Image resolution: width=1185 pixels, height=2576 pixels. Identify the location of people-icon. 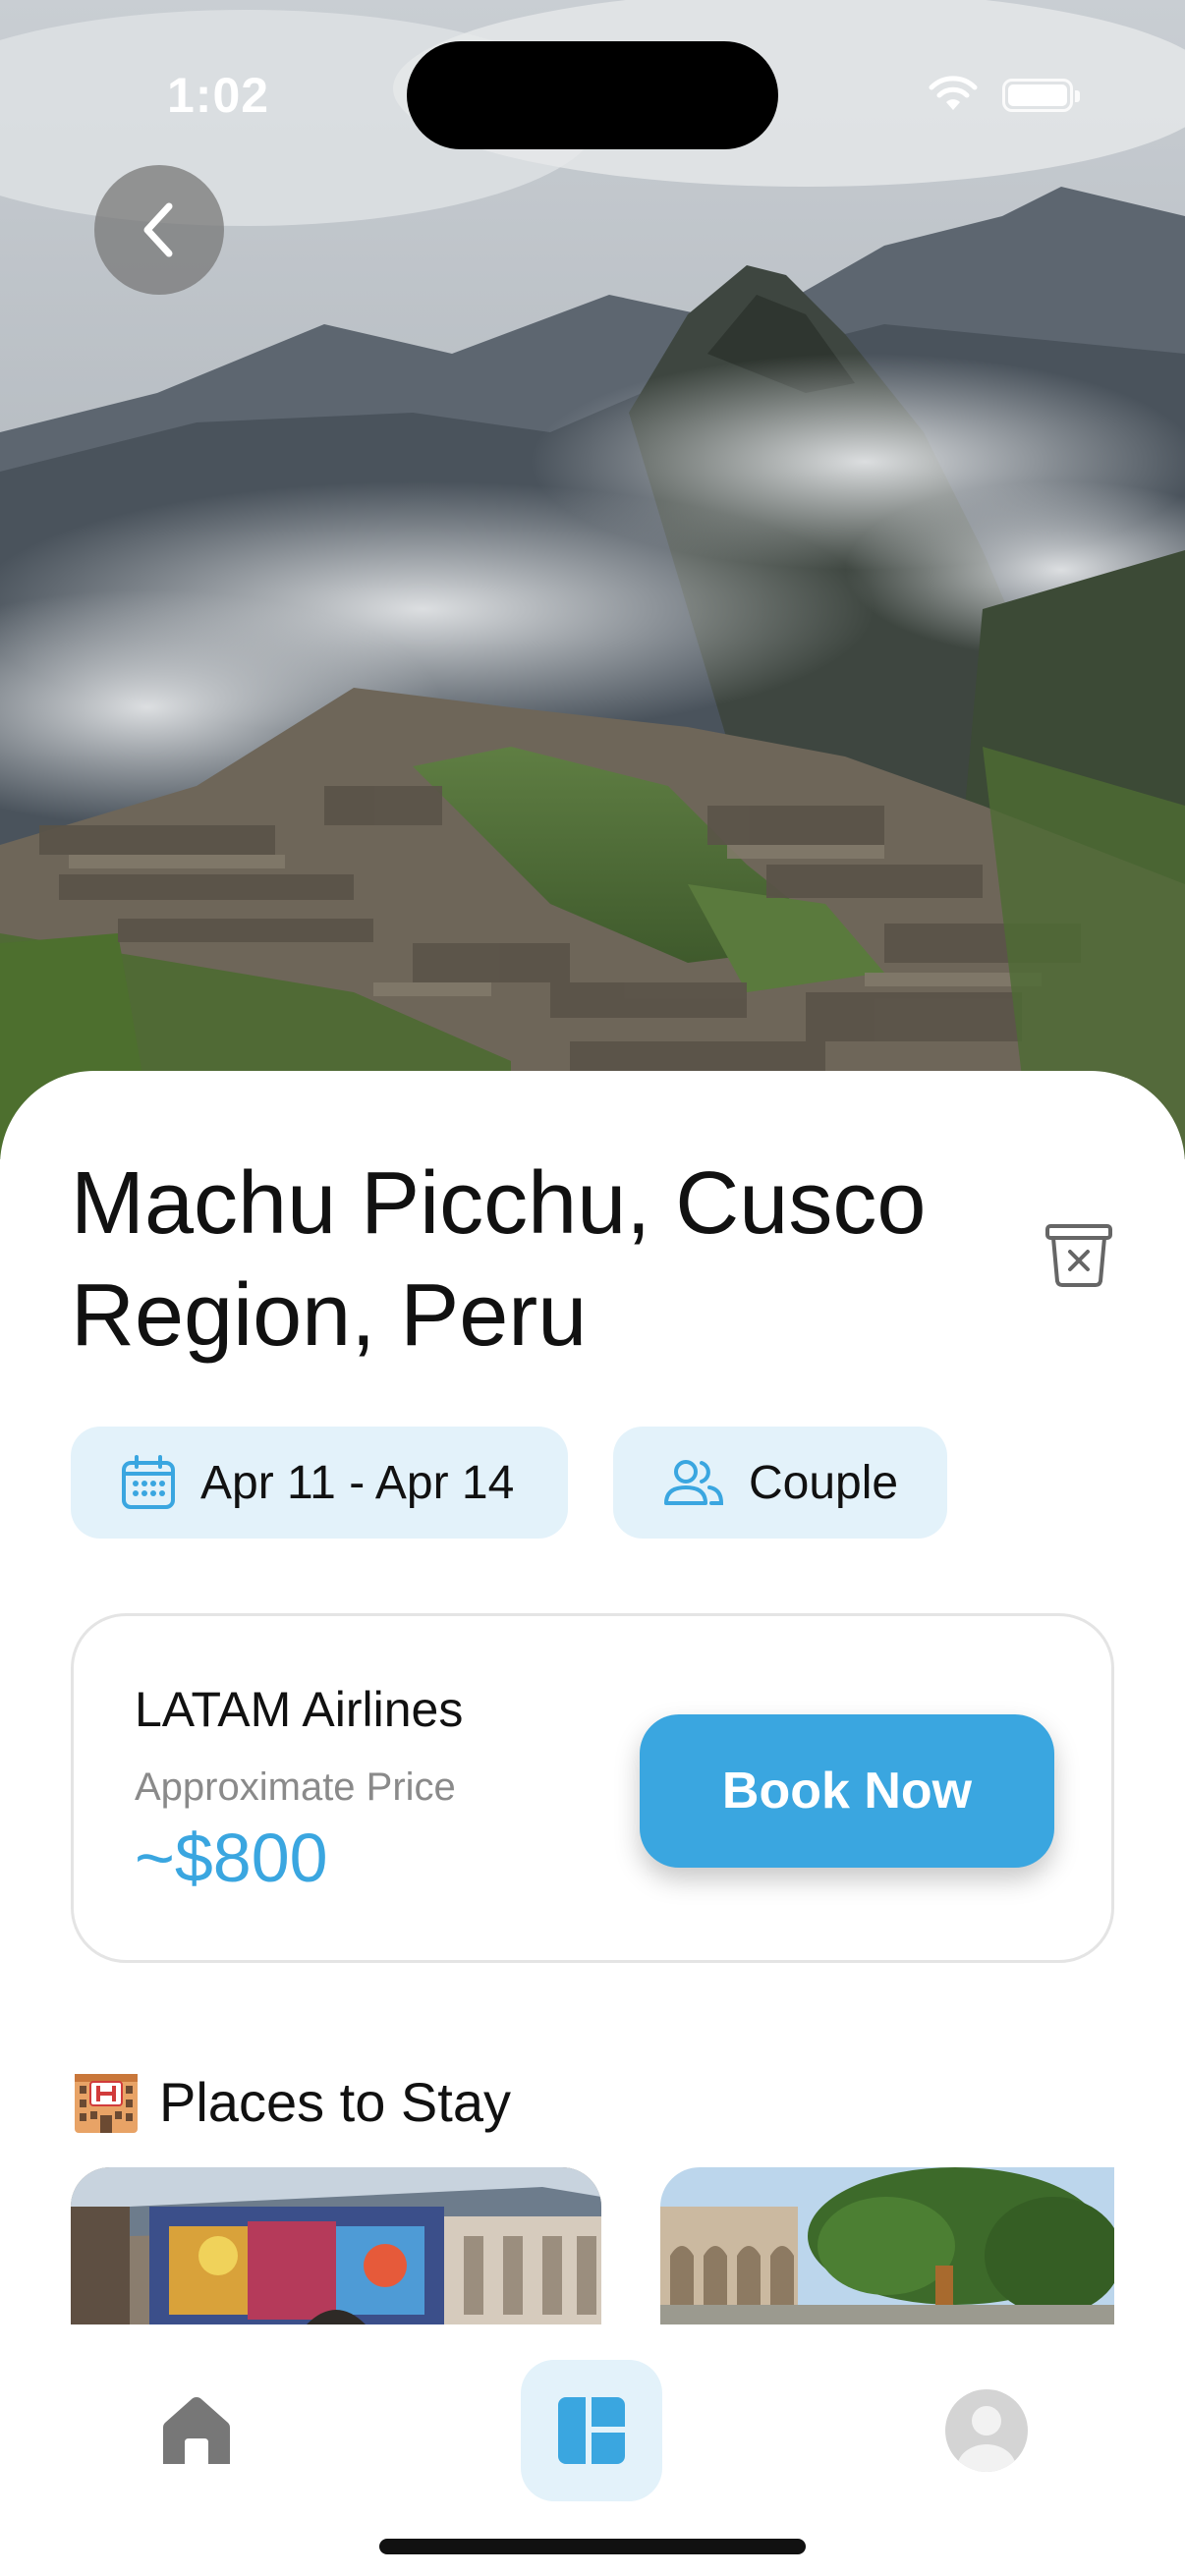
(693, 1482).